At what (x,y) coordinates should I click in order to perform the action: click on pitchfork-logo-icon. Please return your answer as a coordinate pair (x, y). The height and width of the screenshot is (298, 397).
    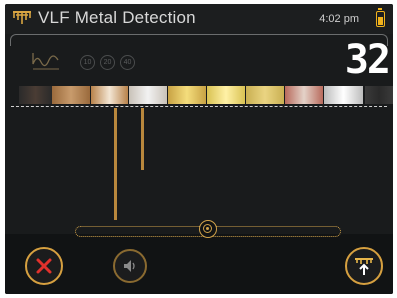
    Looking at the image, I should click on (22, 17).